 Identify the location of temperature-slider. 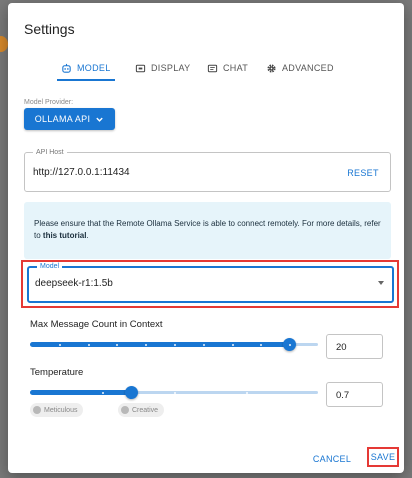
(174, 392).